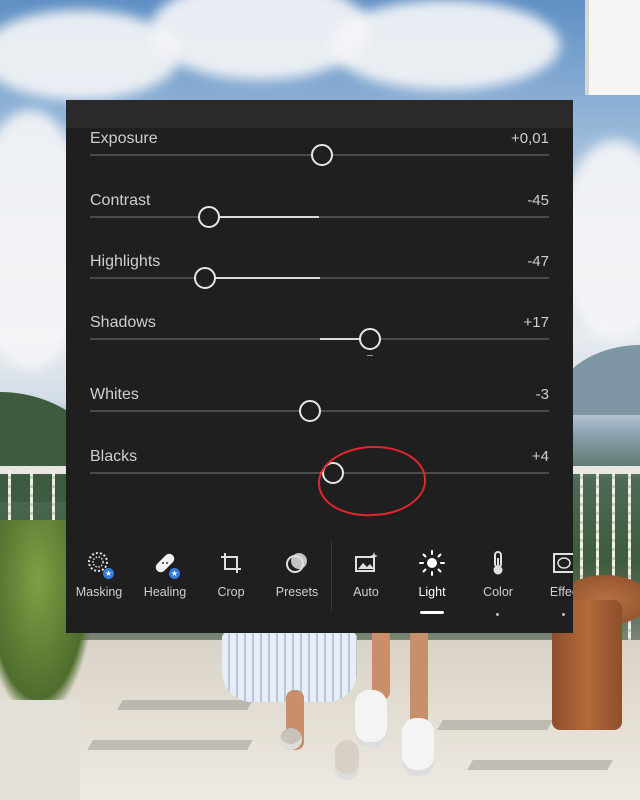 The width and height of the screenshot is (640, 800). Describe the element at coordinates (530, 138) in the screenshot. I see `slider-value: +0,01` at that location.